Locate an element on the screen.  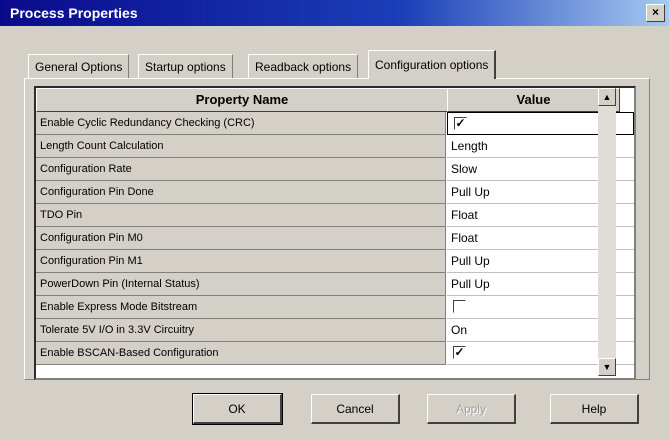
table-row: Configuration Rate Slow is located at coordinates (335, 169).